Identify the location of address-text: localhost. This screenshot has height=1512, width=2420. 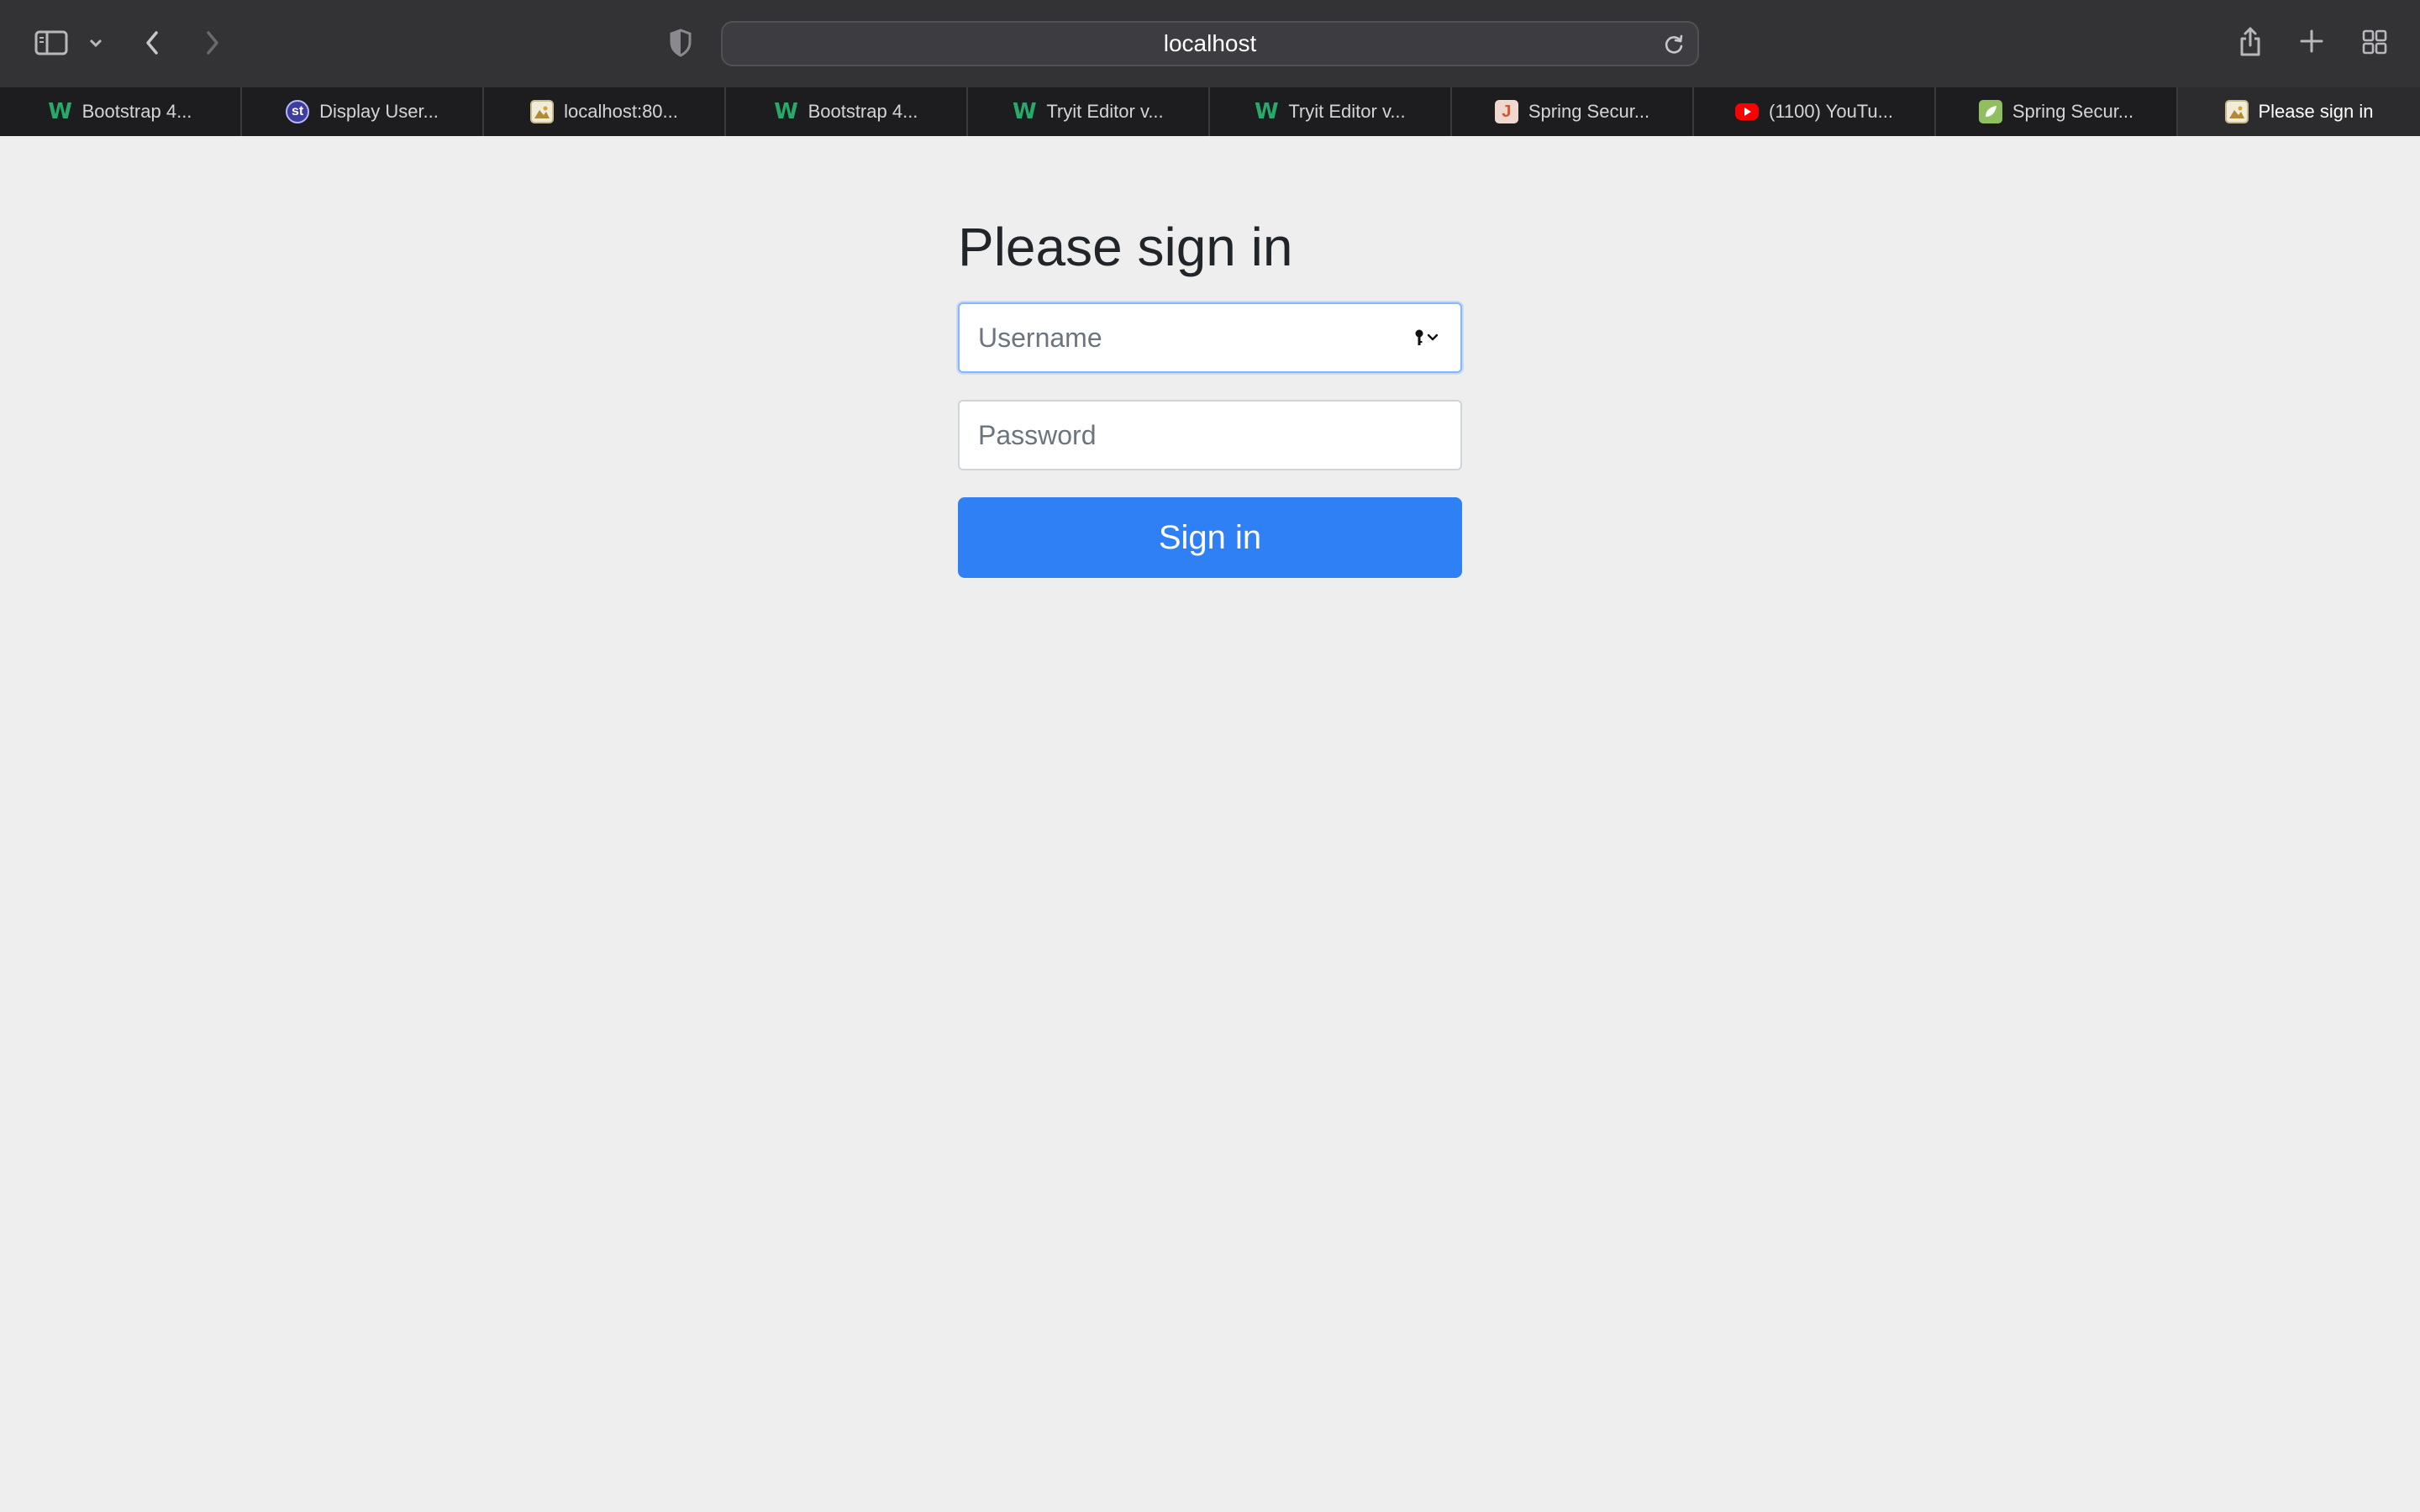
(1210, 43).